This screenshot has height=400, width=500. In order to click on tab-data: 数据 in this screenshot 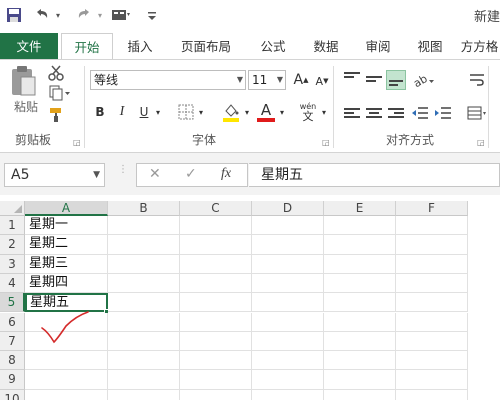, I will do `click(326, 46)`.